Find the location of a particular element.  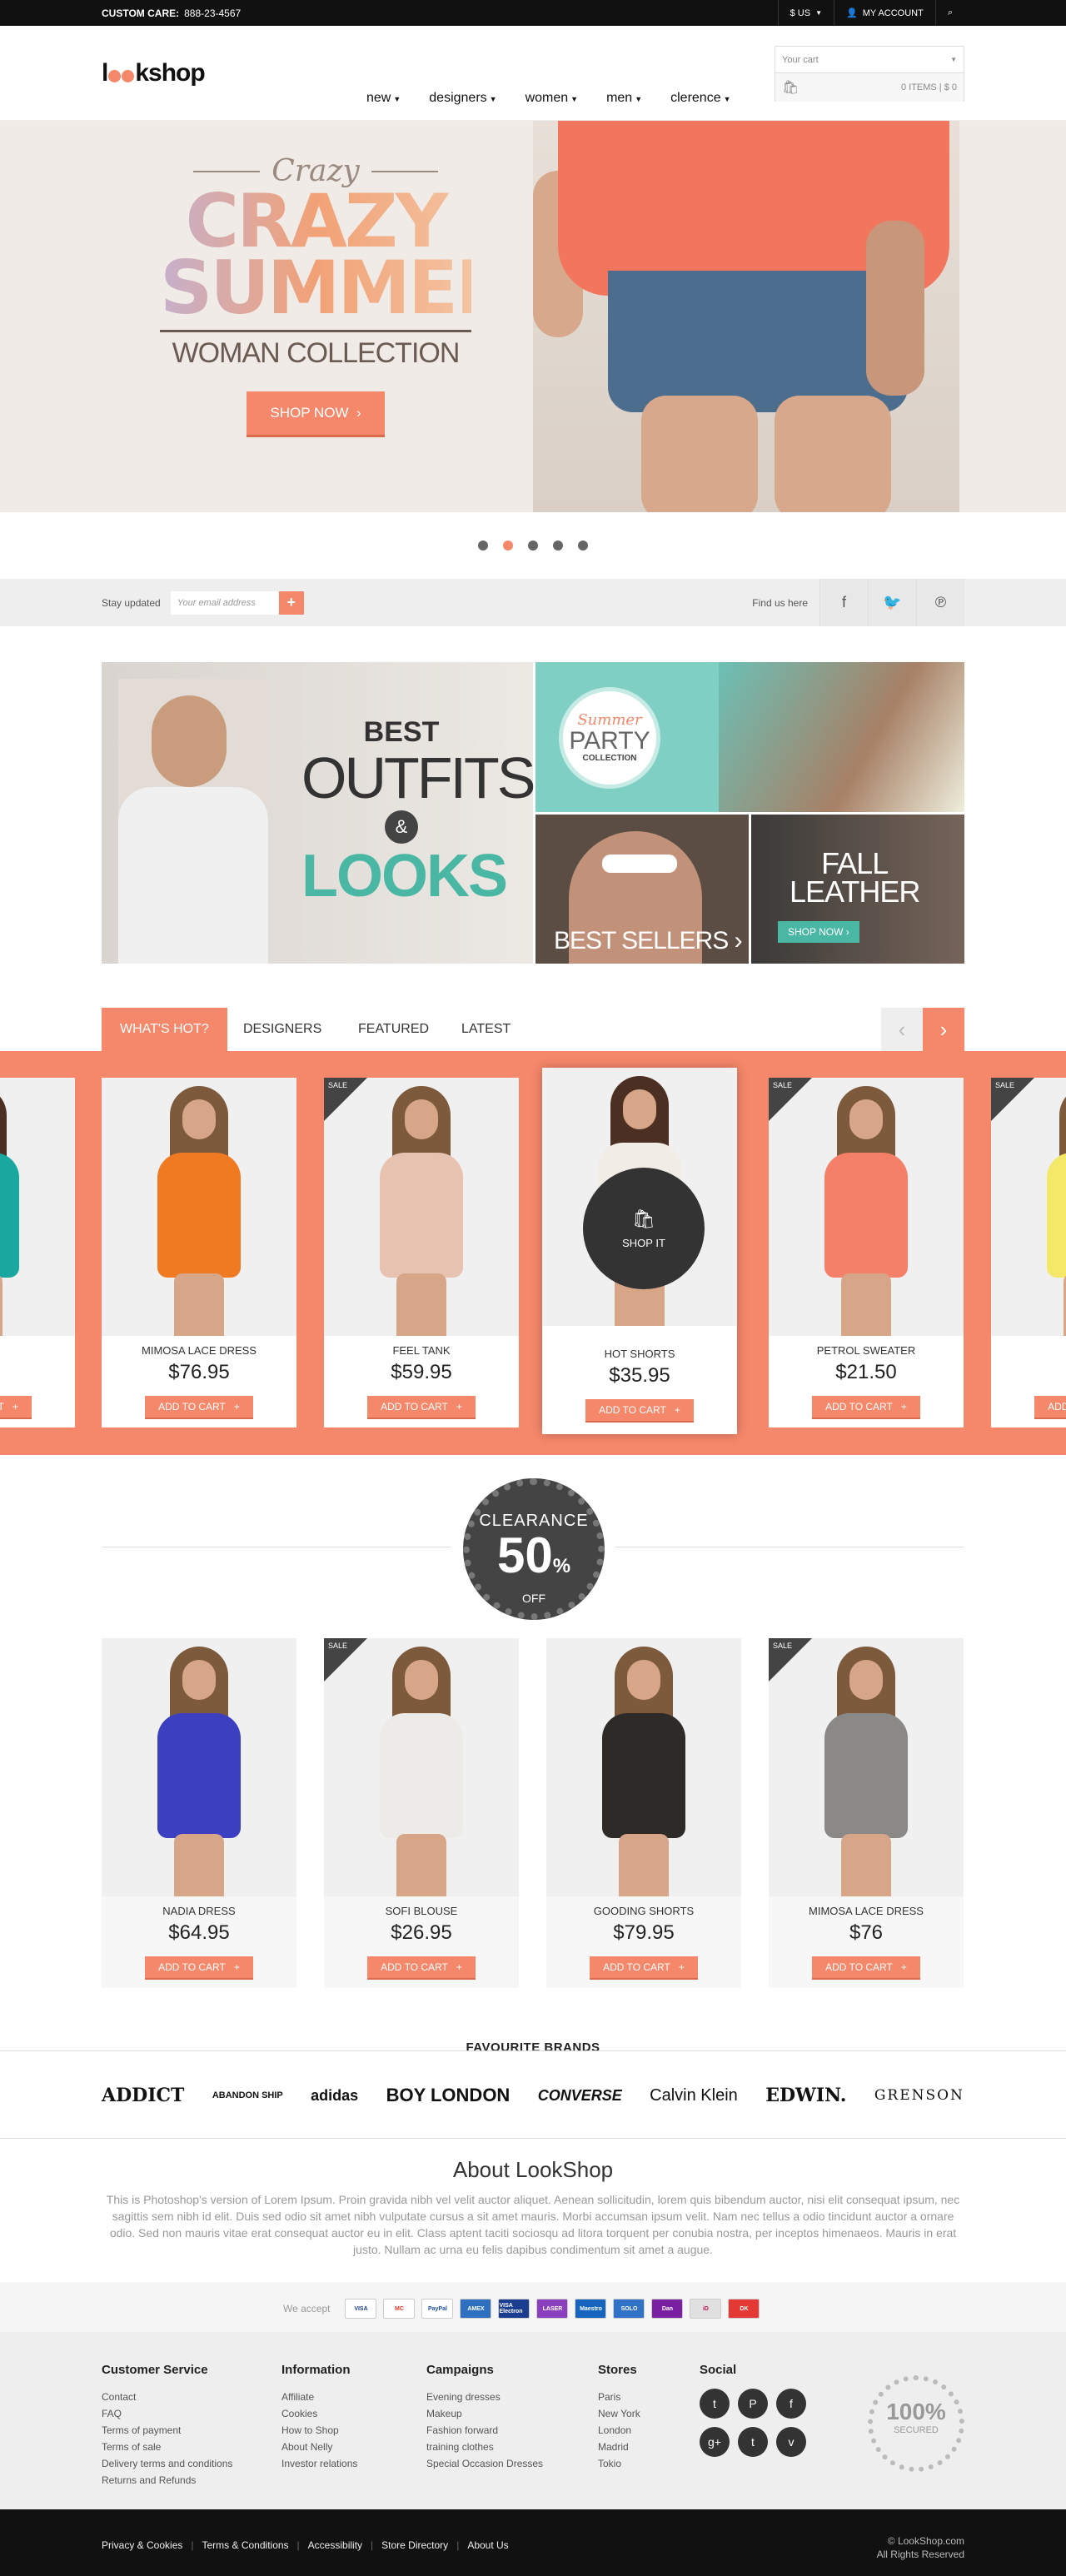

tab-designers: DESIGNERS is located at coordinates (282, 1029).